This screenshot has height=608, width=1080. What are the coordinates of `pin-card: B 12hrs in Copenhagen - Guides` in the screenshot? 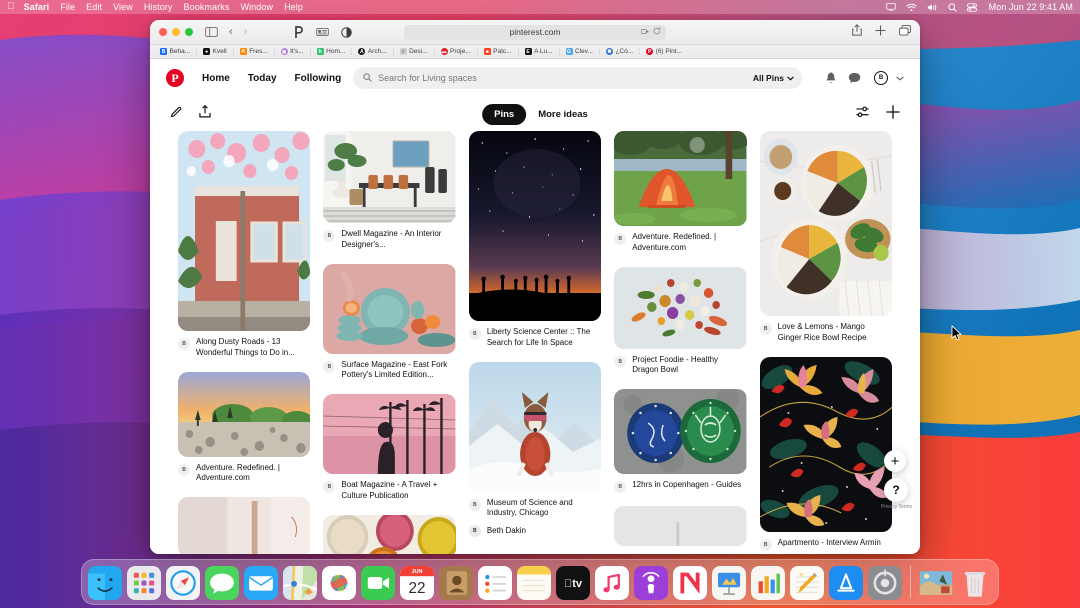 It's located at (680, 441).